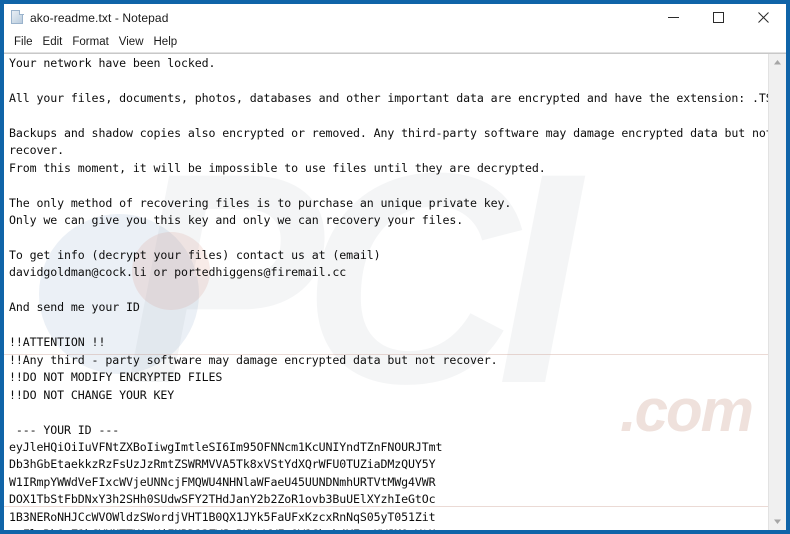 The height and width of the screenshot is (534, 790). What do you see at coordinates (167, 42) in the screenshot?
I see `menu-item-help: Help` at bounding box center [167, 42].